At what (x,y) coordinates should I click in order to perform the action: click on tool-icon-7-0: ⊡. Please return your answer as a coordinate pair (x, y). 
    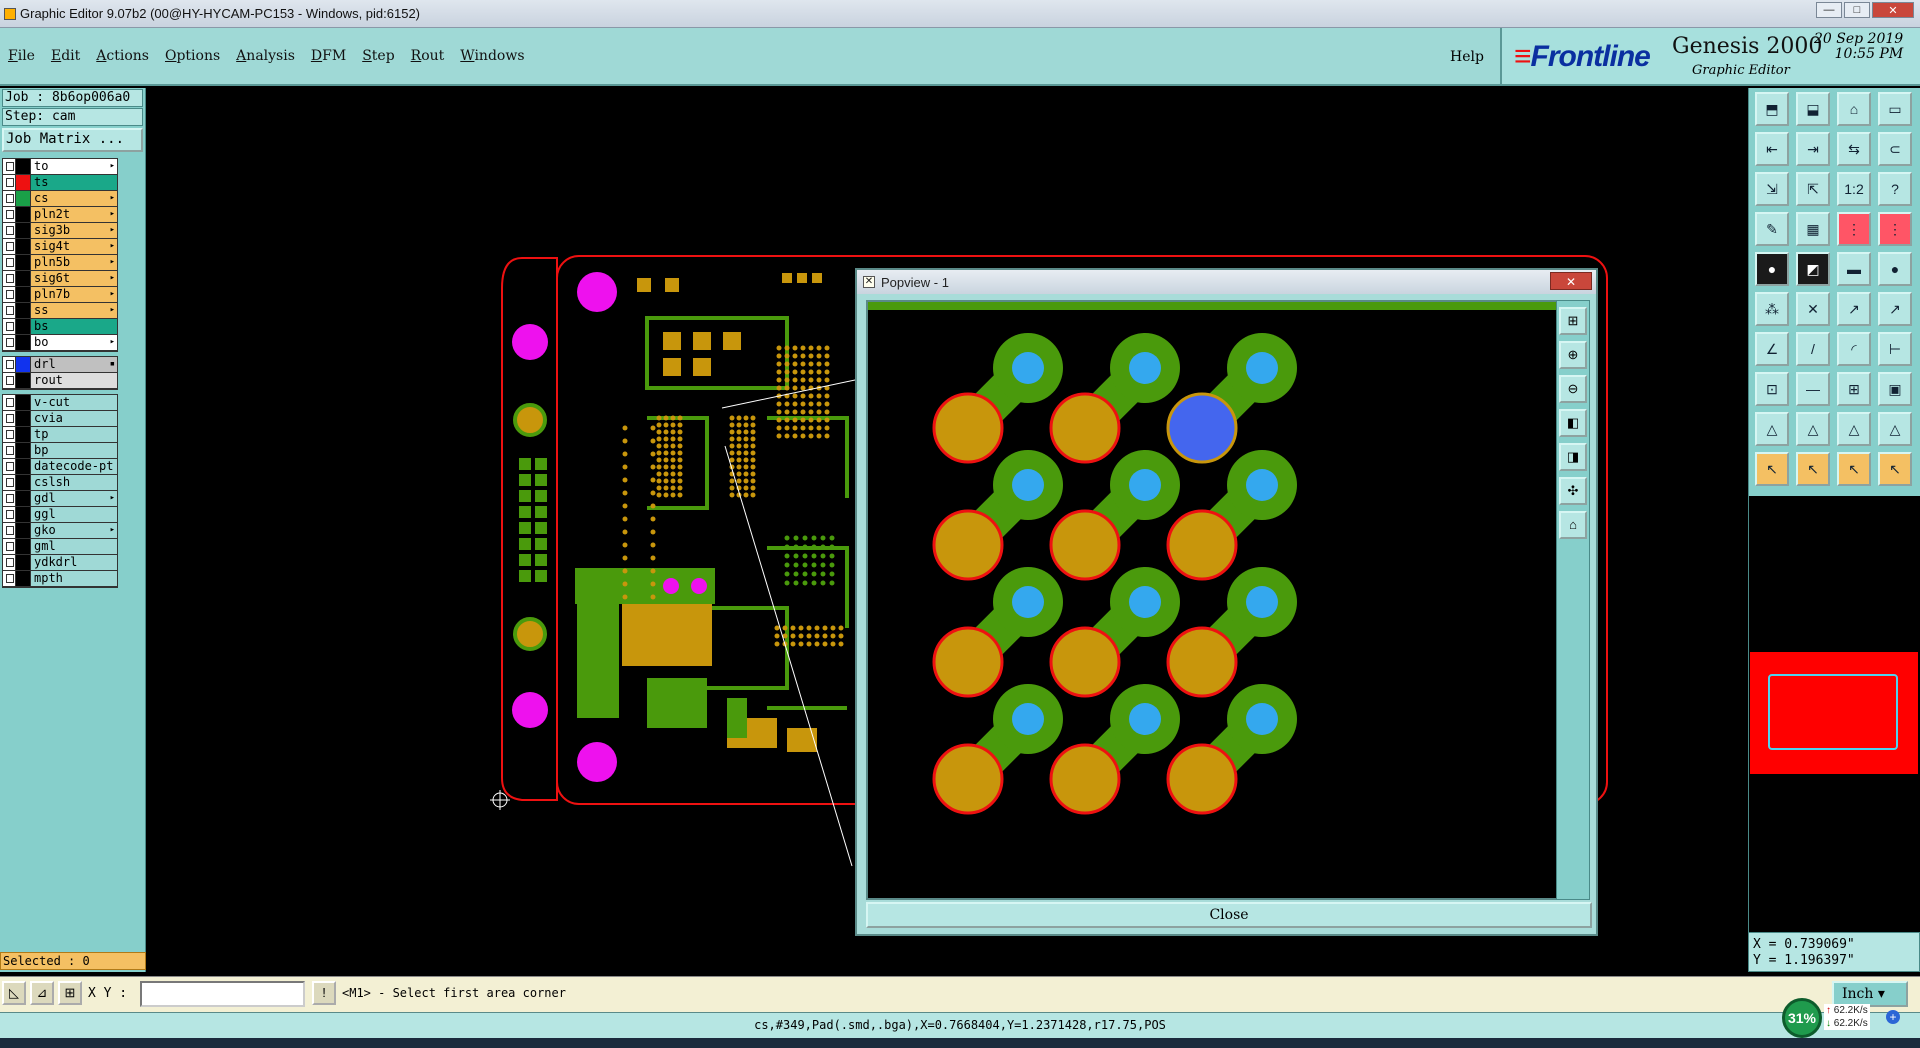
    Looking at the image, I should click on (1772, 389).